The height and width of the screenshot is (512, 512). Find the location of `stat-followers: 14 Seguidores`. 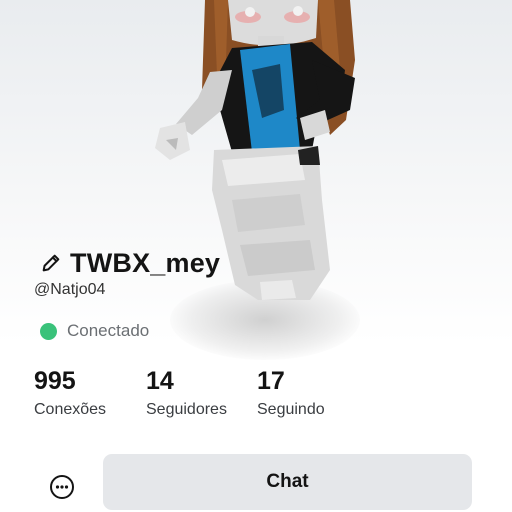

stat-followers: 14 Seguidores is located at coordinates (201, 392).